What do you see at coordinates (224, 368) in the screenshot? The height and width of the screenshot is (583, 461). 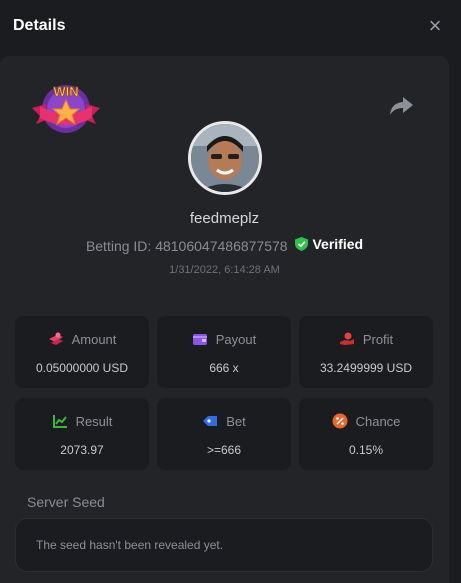 I see `stat-payout-value: 666 x` at bounding box center [224, 368].